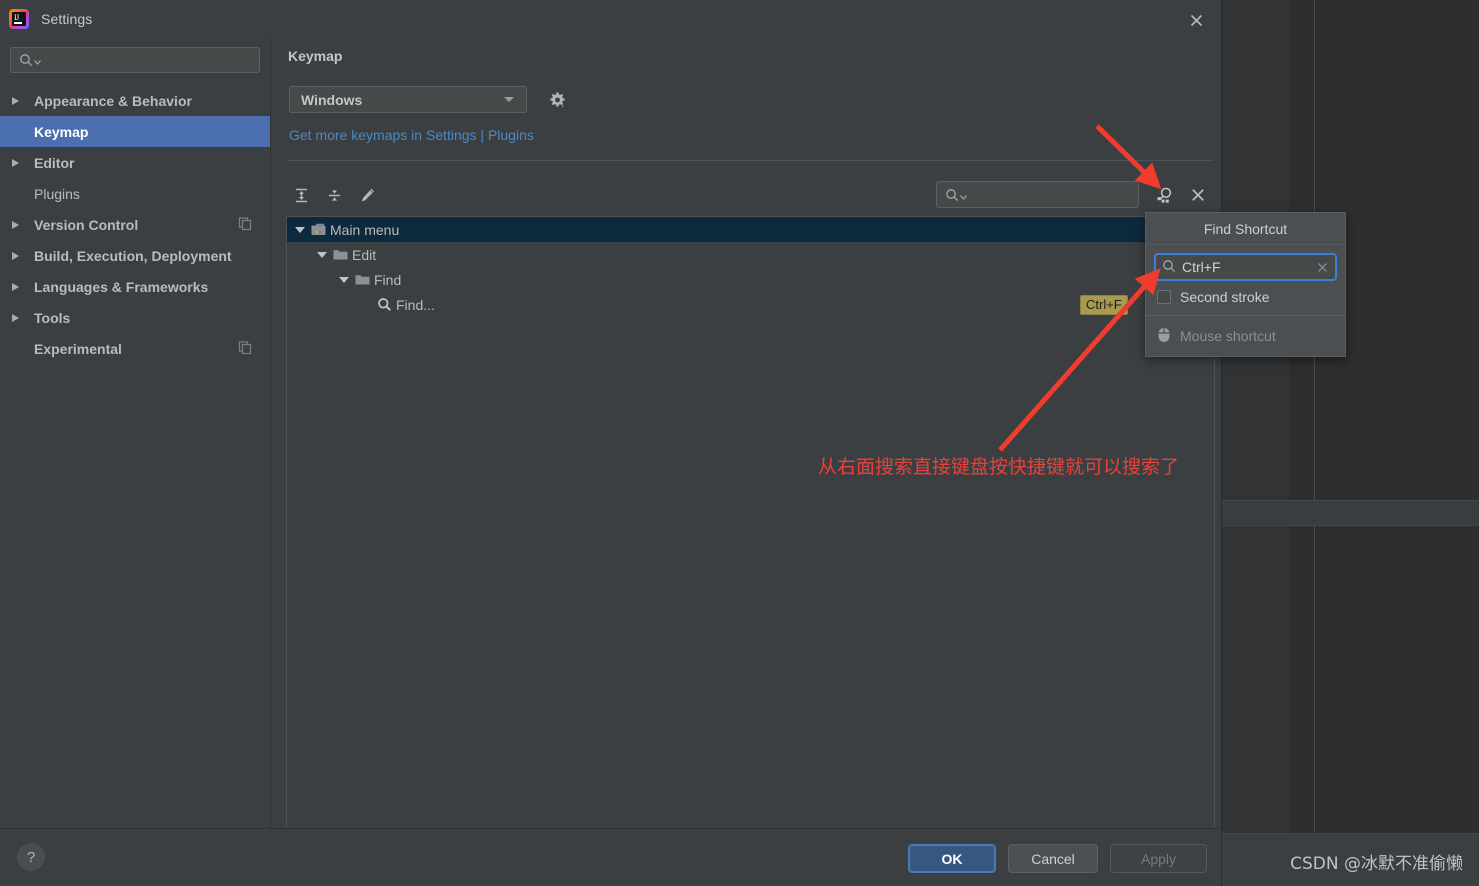 The width and height of the screenshot is (1479, 886). I want to click on tree-row: Find... Ctrl+F, so click(750, 304).